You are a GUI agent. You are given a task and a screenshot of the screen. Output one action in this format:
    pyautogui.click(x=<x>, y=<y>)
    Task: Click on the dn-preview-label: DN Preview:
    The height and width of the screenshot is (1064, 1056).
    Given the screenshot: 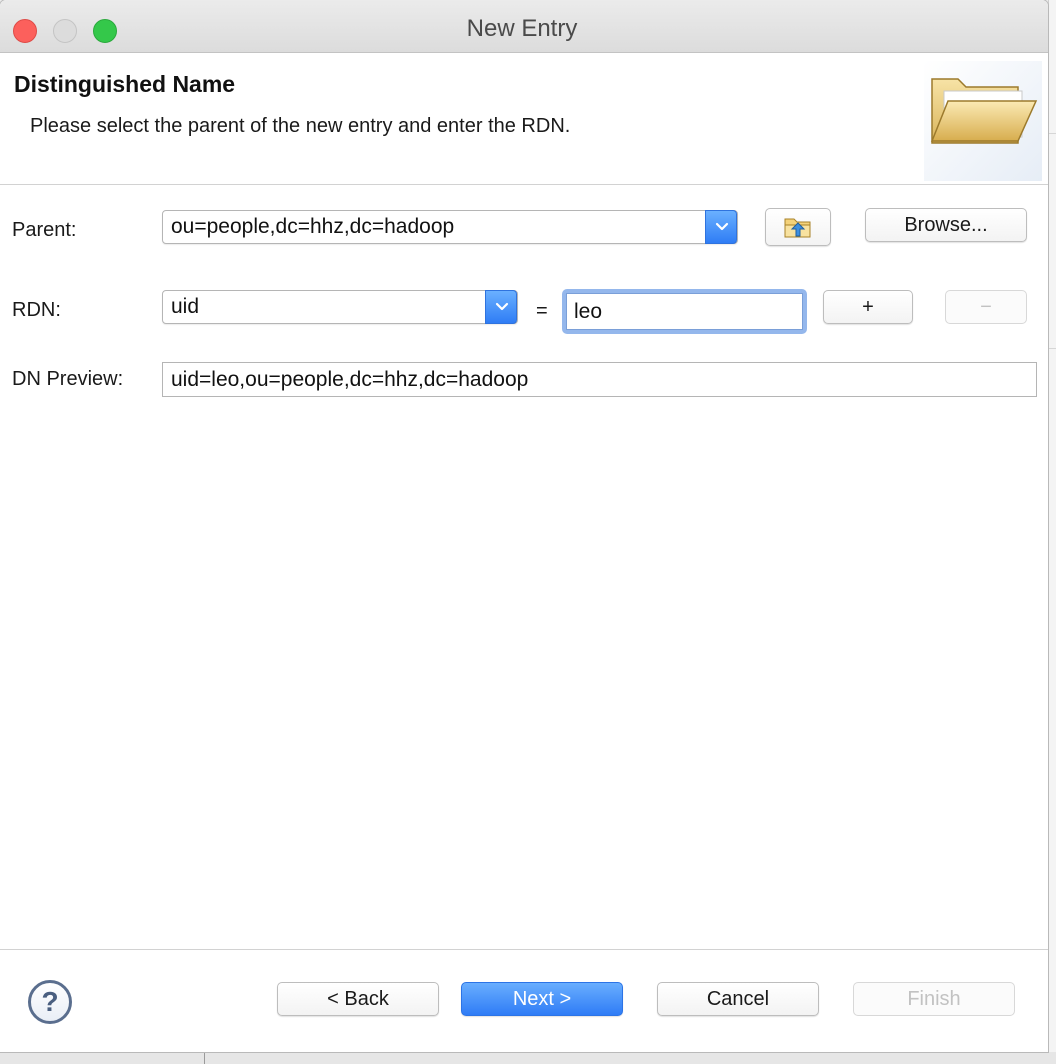 What is the action you would take?
    pyautogui.click(x=68, y=379)
    